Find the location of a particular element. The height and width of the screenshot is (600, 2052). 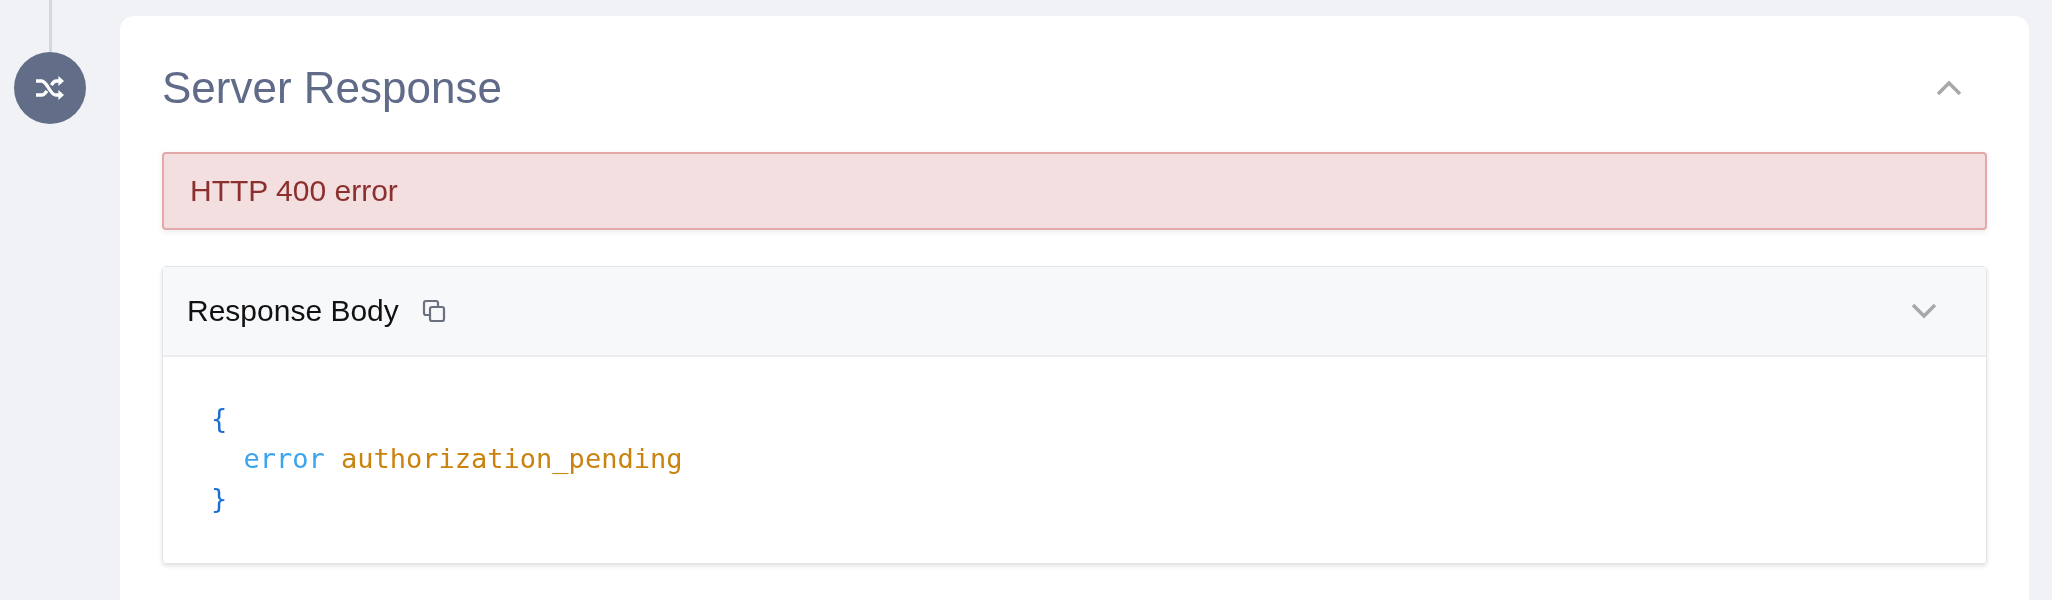

panel-title: Response Body is located at coordinates (293, 311).